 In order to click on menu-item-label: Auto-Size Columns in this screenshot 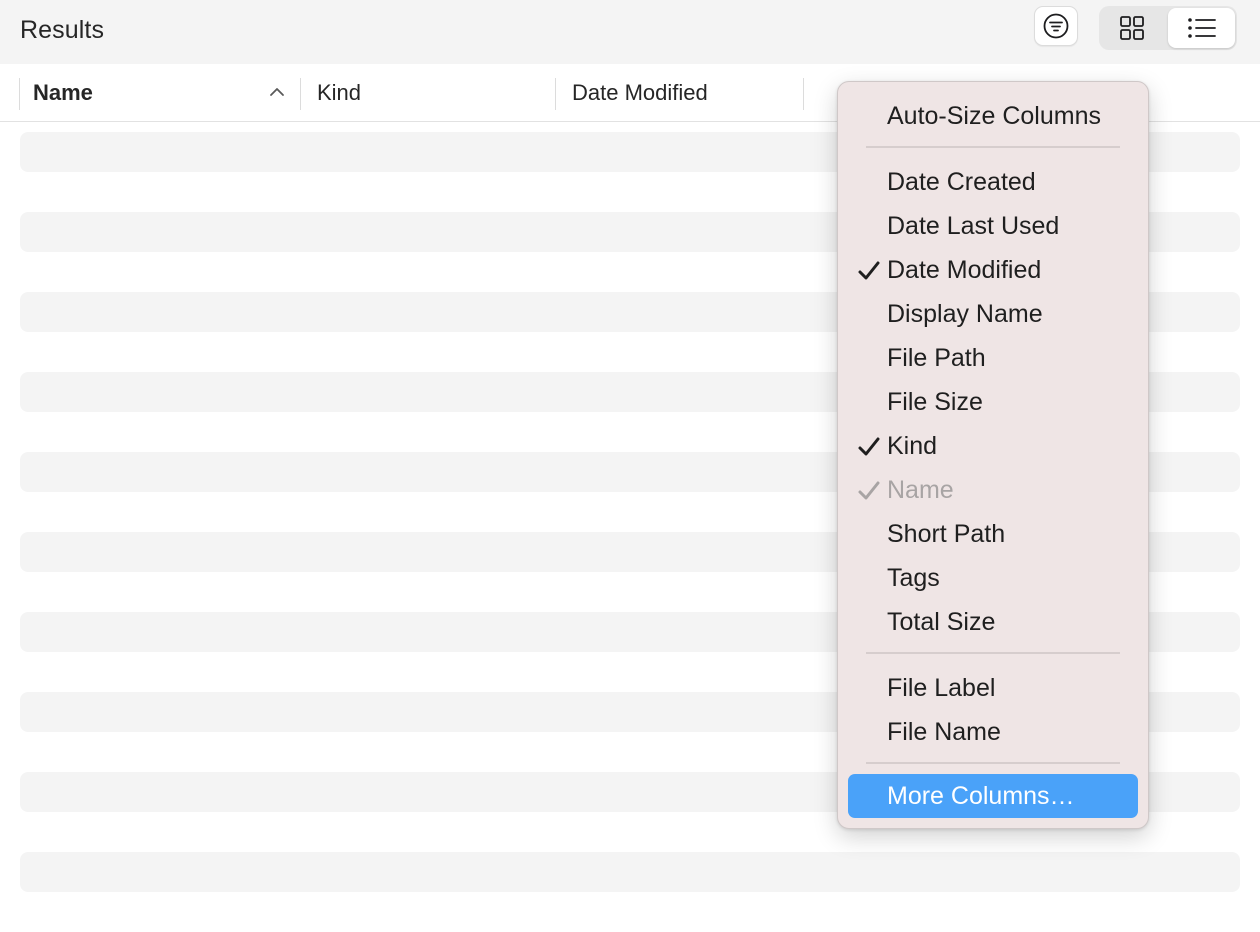, I will do `click(994, 115)`.